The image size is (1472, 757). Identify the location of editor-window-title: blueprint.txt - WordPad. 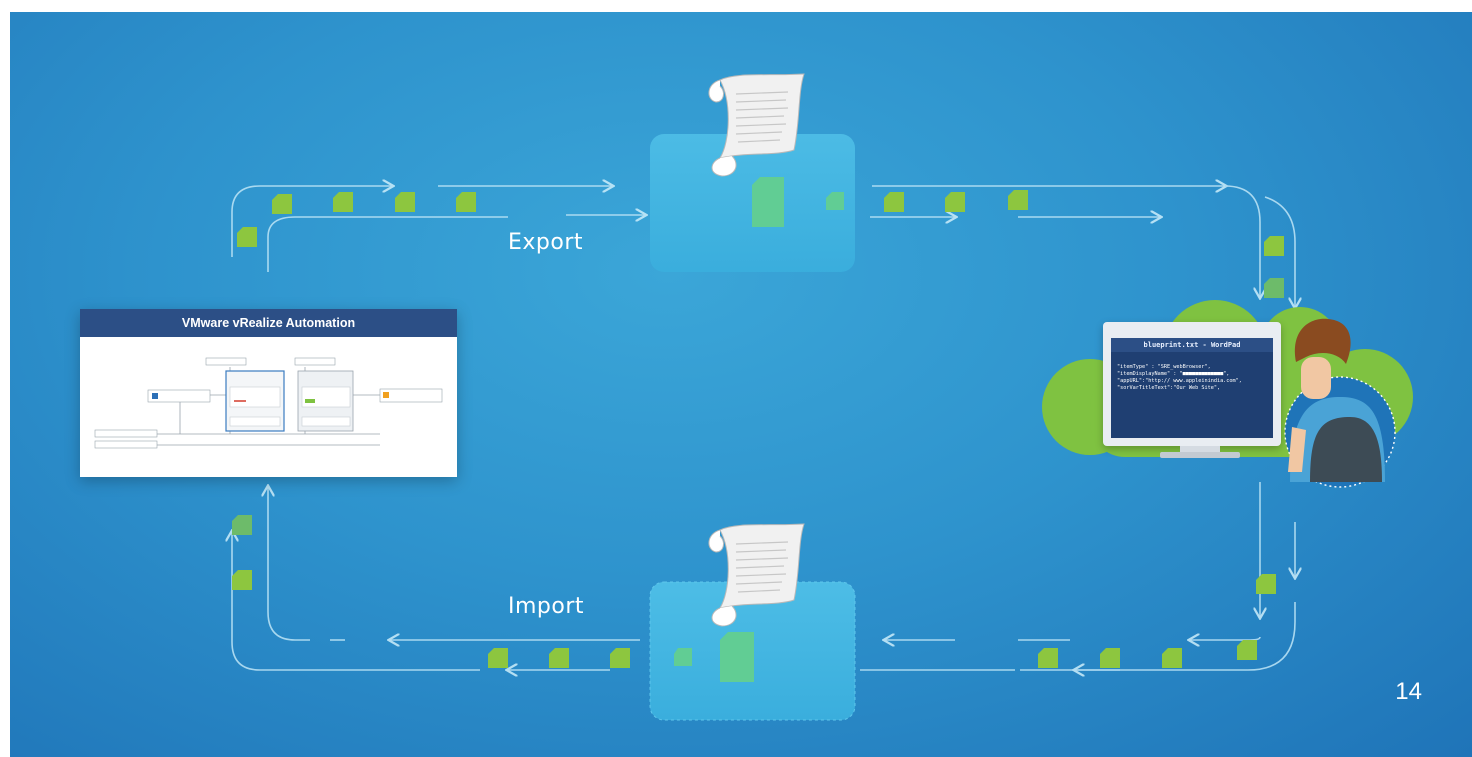
(1192, 345).